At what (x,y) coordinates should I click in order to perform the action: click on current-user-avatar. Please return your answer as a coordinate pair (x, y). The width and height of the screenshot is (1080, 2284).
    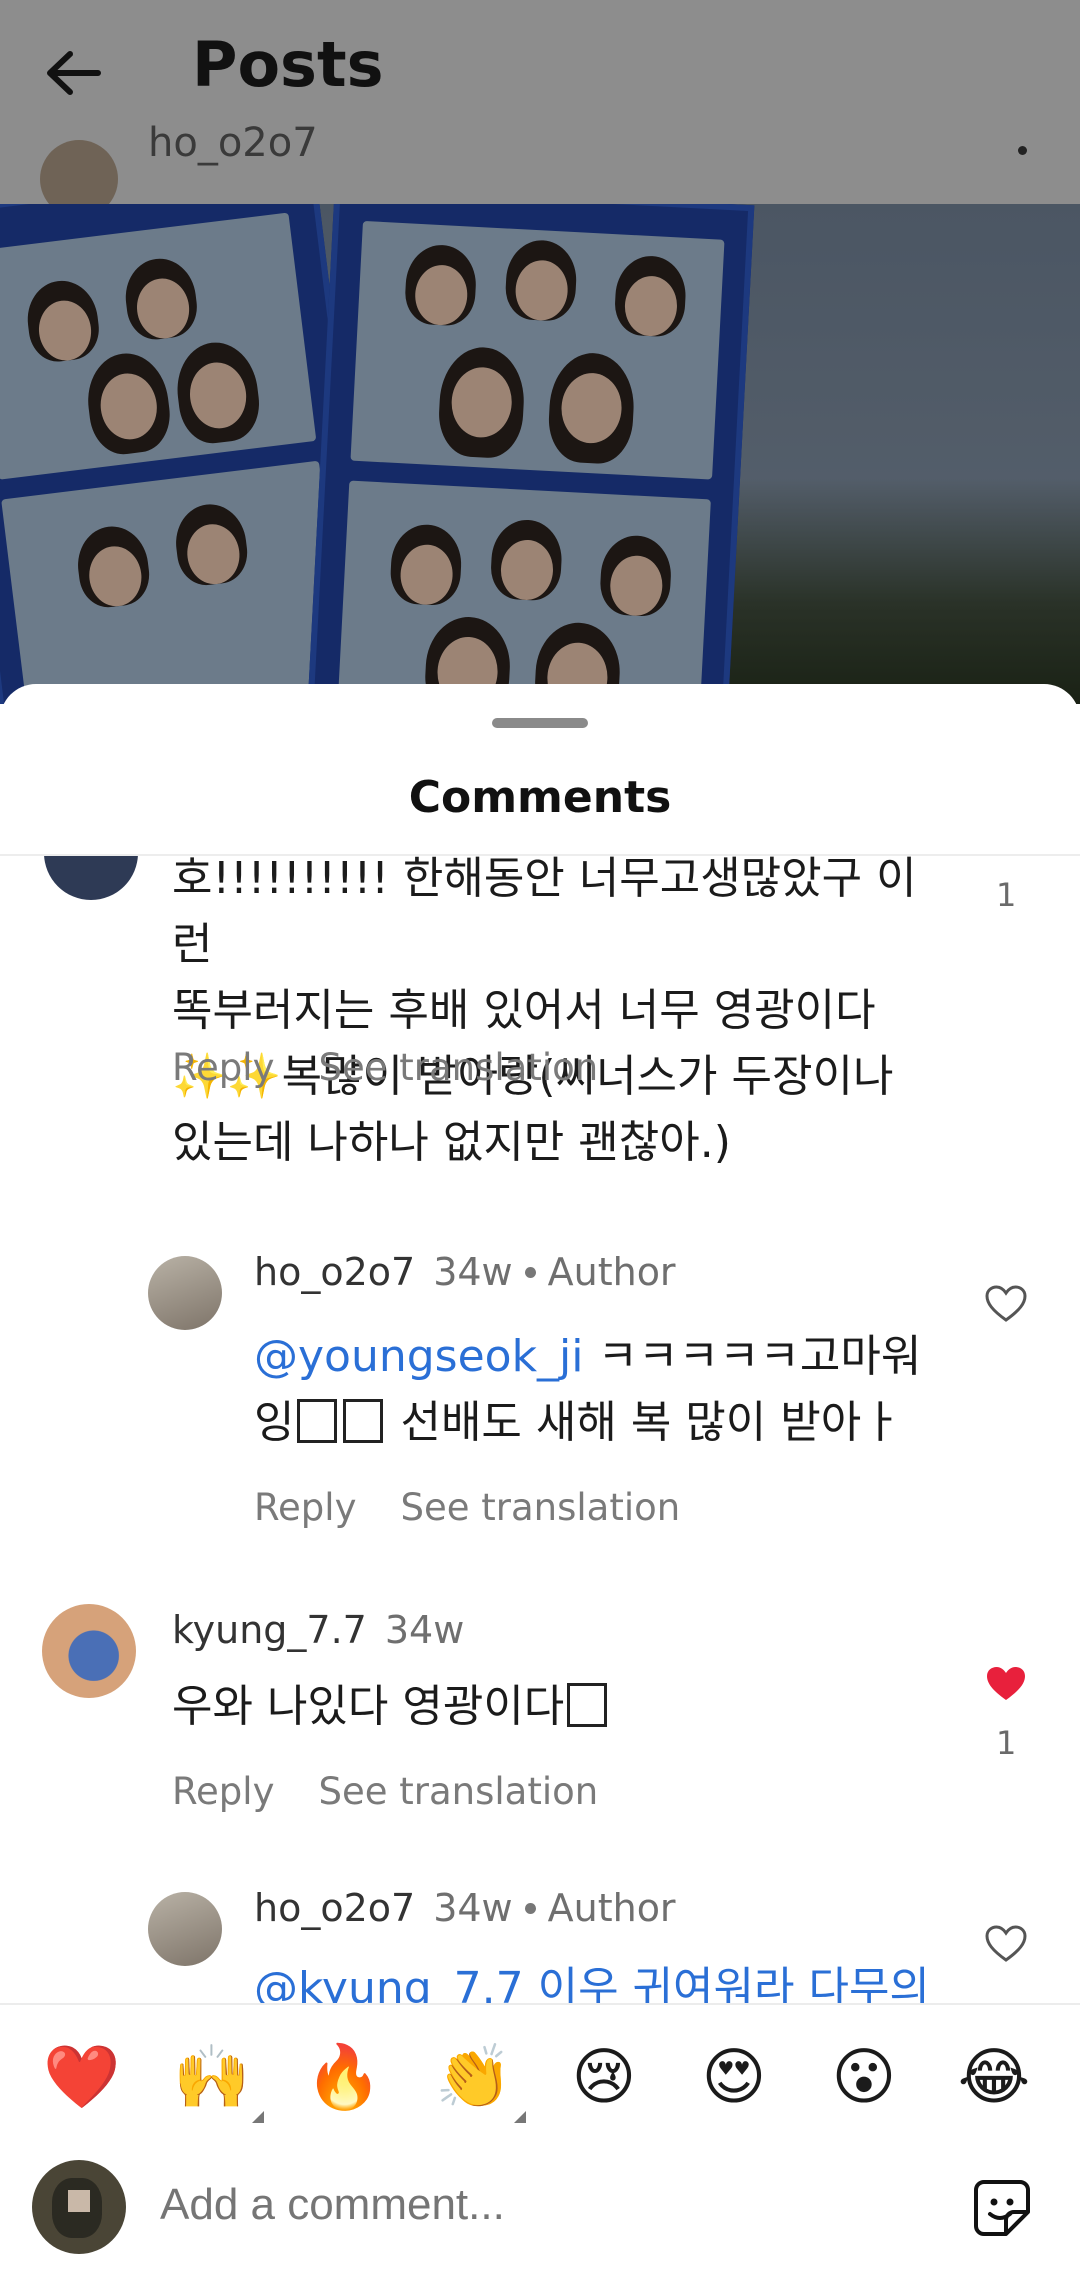
    Looking at the image, I should click on (79, 2207).